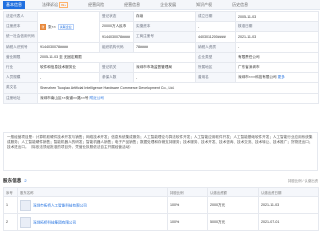 The height and width of the screenshot is (240, 320). What do you see at coordinates (20, 16) in the screenshot?
I see `legal-rep-label: 法定代表人` at bounding box center [20, 16].